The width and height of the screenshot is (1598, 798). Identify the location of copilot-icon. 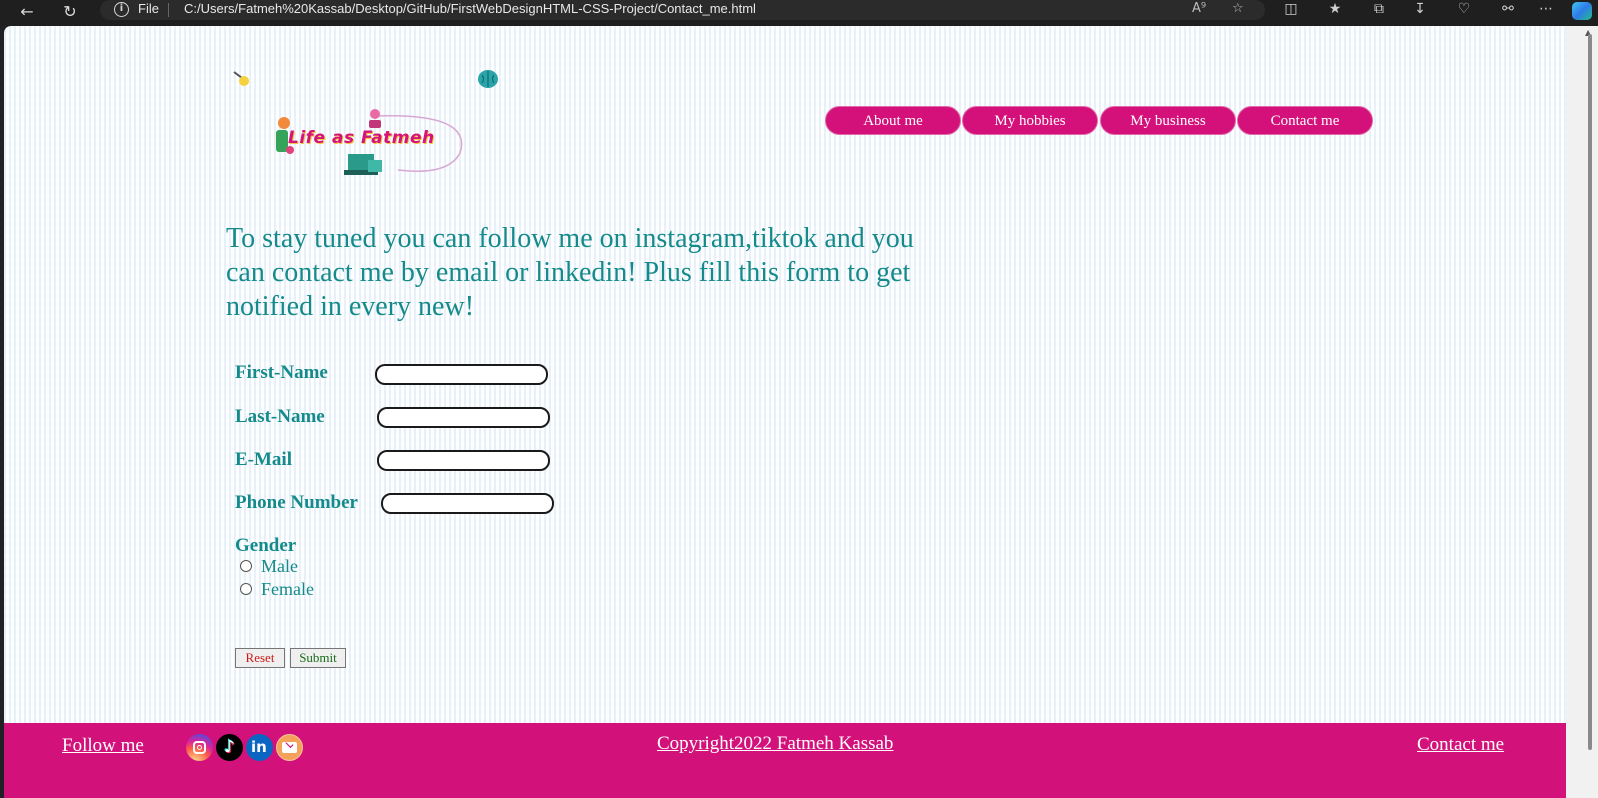
(1582, 11).